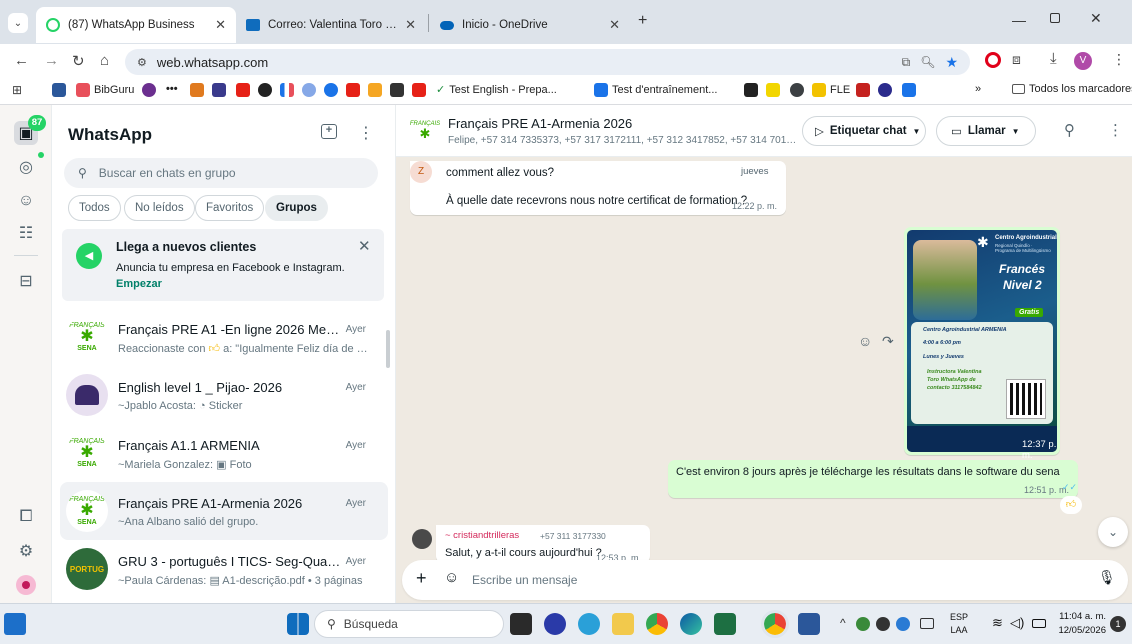  Describe the element at coordinates (159, 208) in the screenshot. I see `filter-unread: No leídos` at that location.